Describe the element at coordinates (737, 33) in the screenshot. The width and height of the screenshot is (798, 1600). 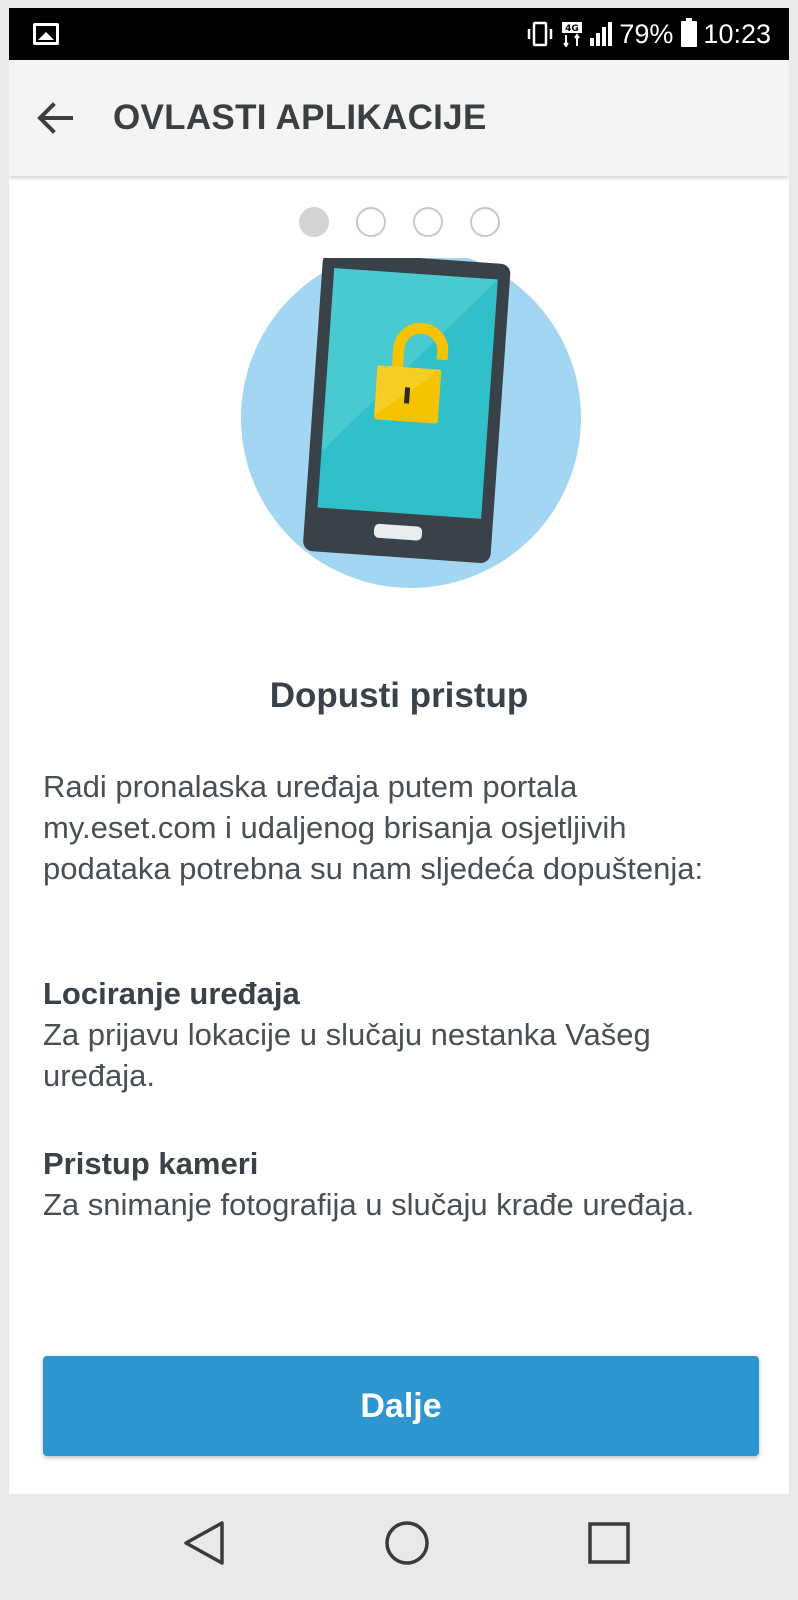
I see `status-time: 10:23` at that location.